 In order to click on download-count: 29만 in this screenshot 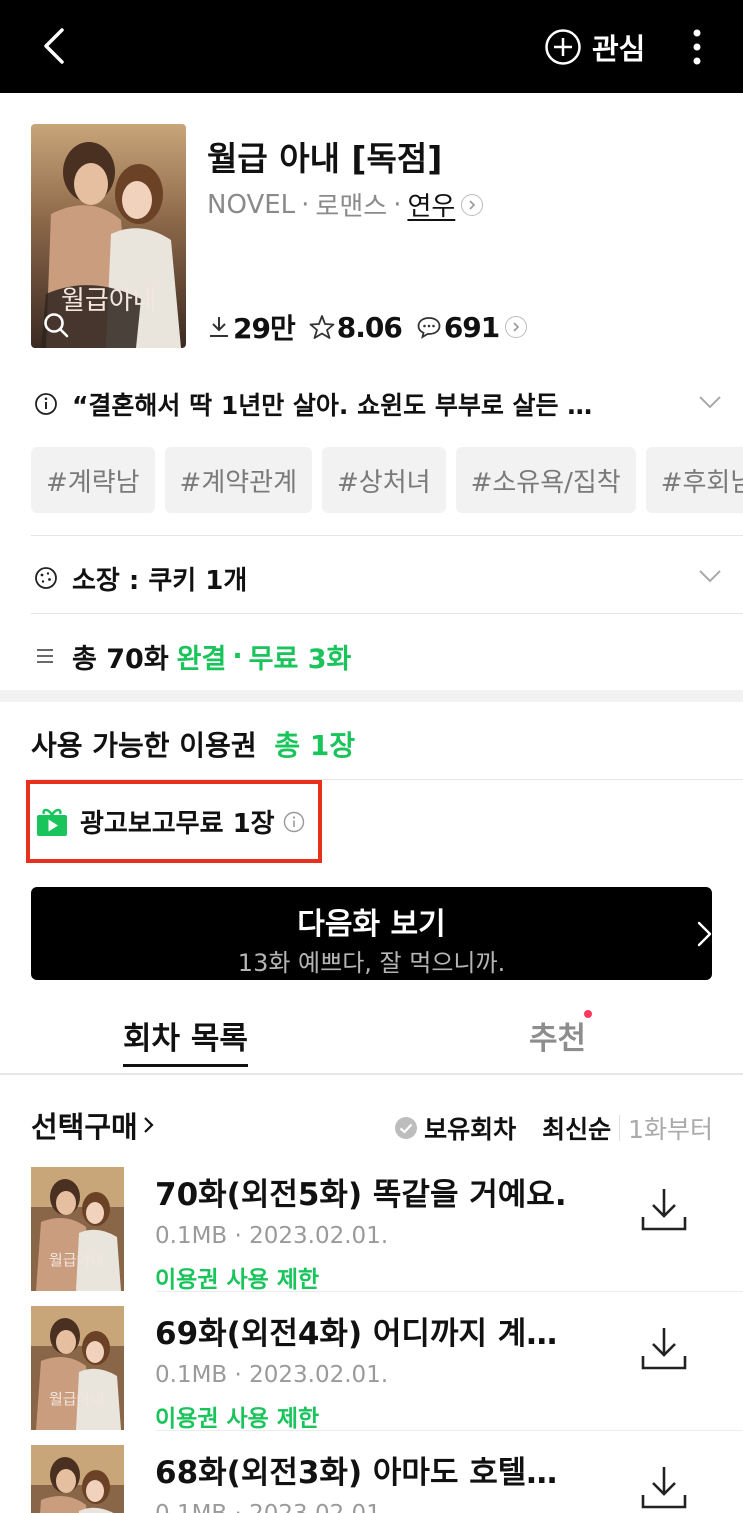, I will do `click(264, 328)`.